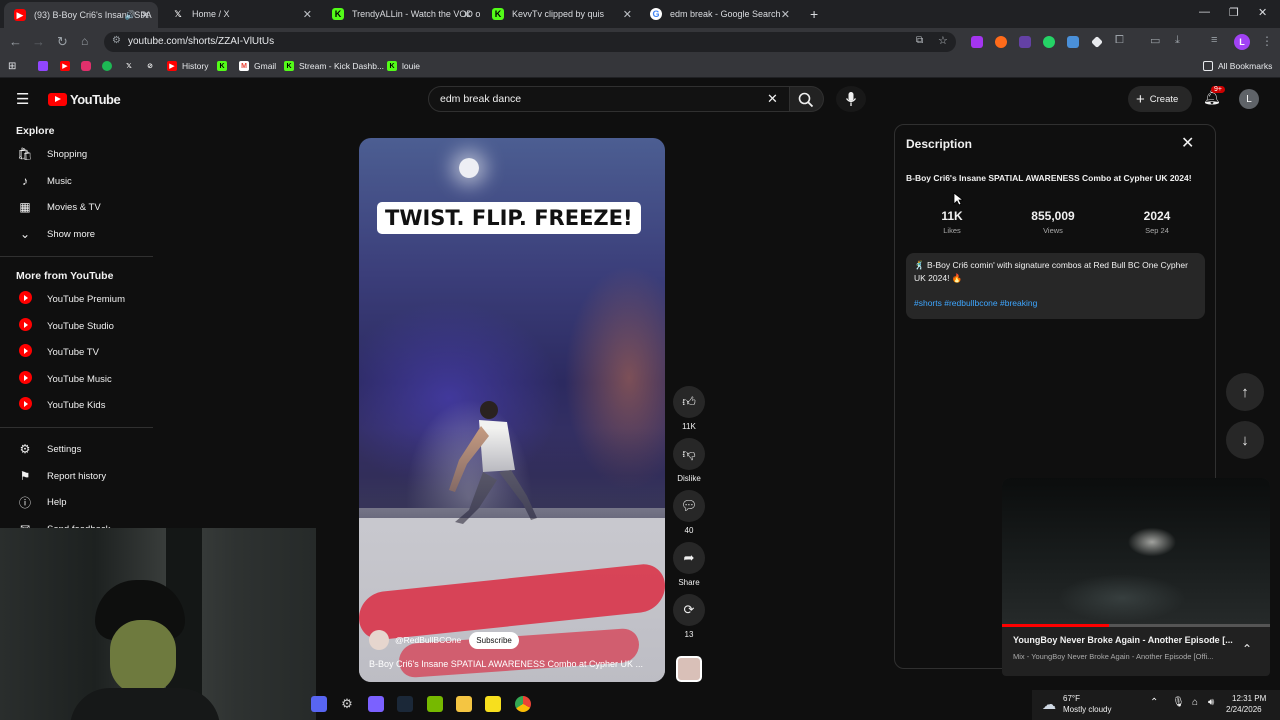 The width and height of the screenshot is (1280, 720). Describe the element at coordinates (1267, 41) in the screenshot. I see `more-menu-icon: ⋮` at that location.